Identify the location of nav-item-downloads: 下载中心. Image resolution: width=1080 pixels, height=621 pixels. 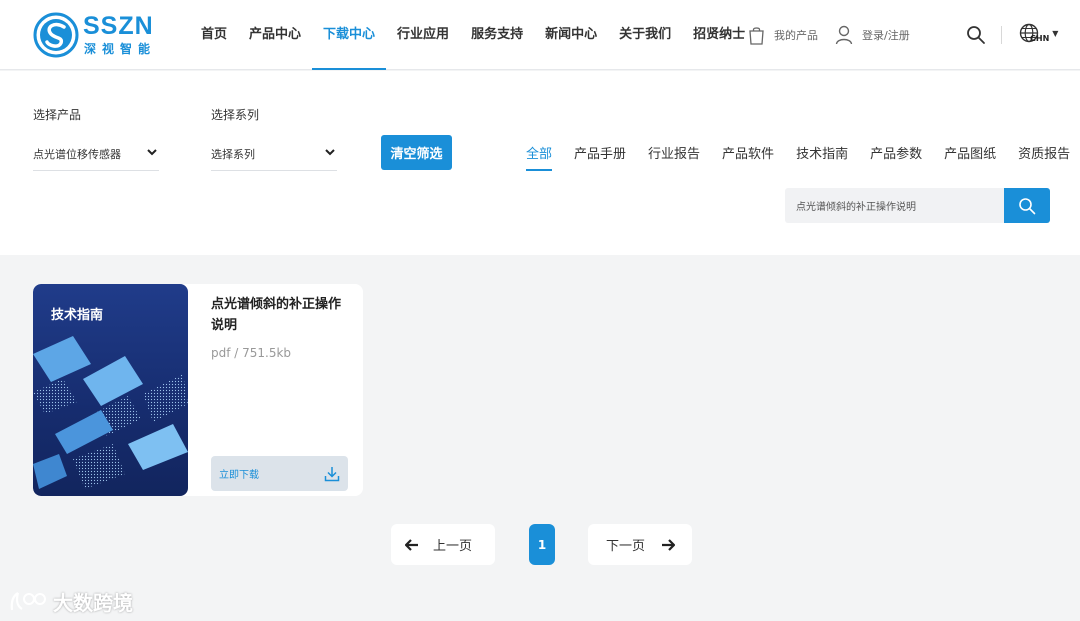
(349, 35).